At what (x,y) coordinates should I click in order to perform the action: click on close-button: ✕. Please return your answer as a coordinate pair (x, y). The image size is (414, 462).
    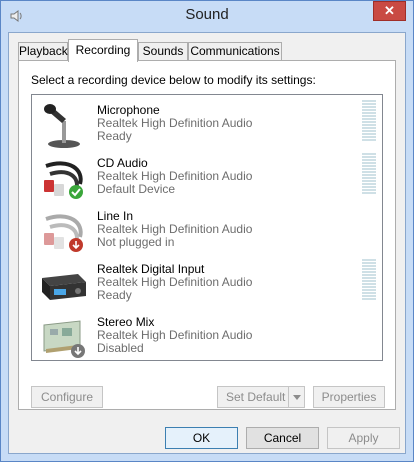
    Looking at the image, I should click on (389, 11).